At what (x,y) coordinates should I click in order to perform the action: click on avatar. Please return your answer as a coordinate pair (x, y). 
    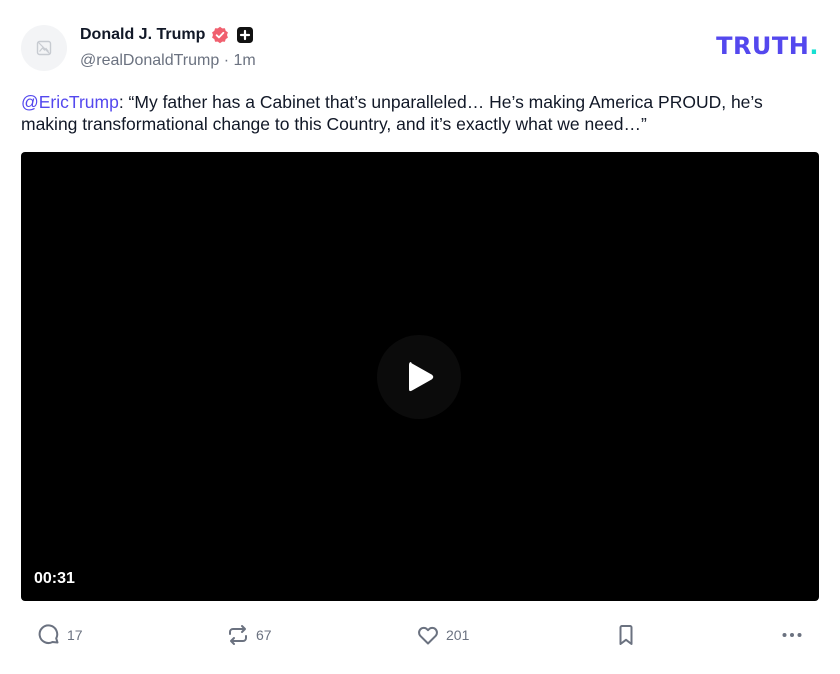
    Looking at the image, I should click on (44, 48).